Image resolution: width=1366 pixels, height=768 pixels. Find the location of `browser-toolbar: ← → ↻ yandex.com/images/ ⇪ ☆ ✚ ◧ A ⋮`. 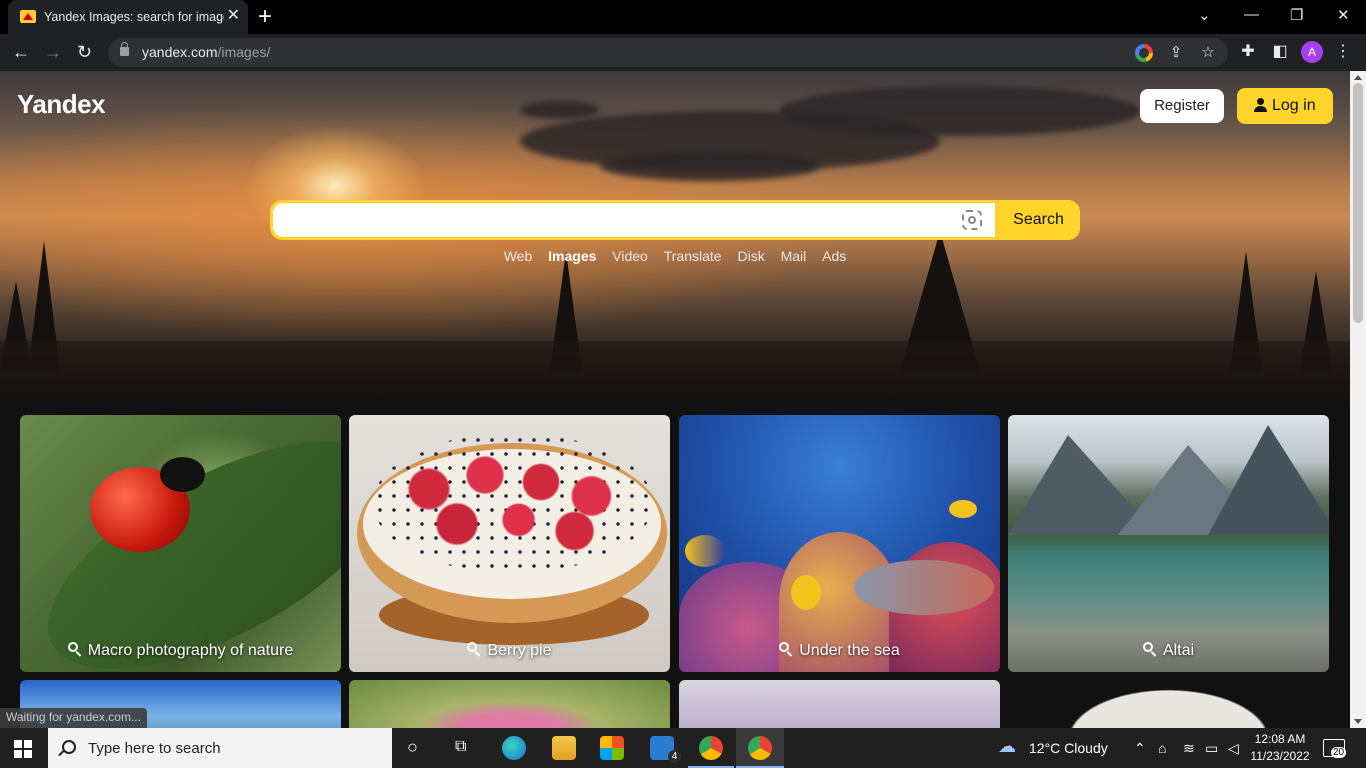

browser-toolbar: ← → ↻ yandex.com/images/ ⇪ ☆ ✚ ◧ A ⋮ is located at coordinates (683, 52).